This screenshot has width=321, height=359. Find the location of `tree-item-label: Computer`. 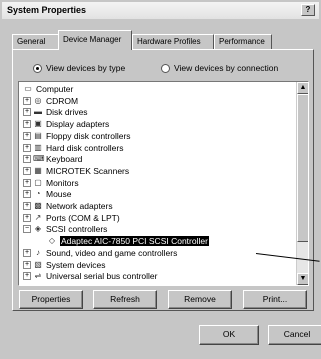

tree-item-label: Computer is located at coordinates (55, 89).